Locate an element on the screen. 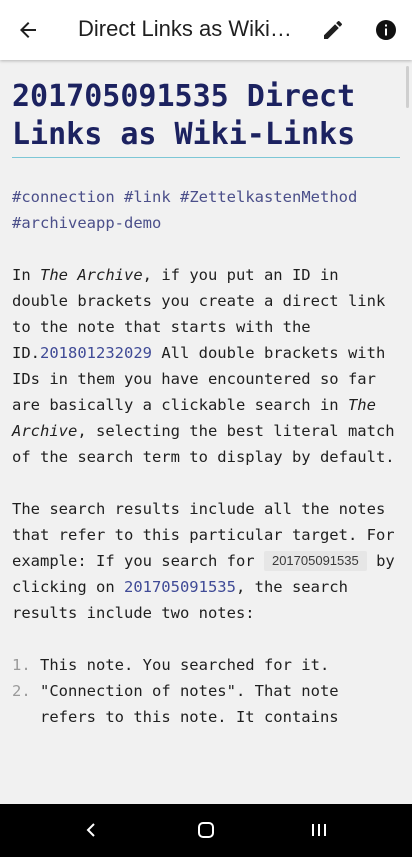  app-bar: Direct Links as Wiki-Links is located at coordinates (206, 30).